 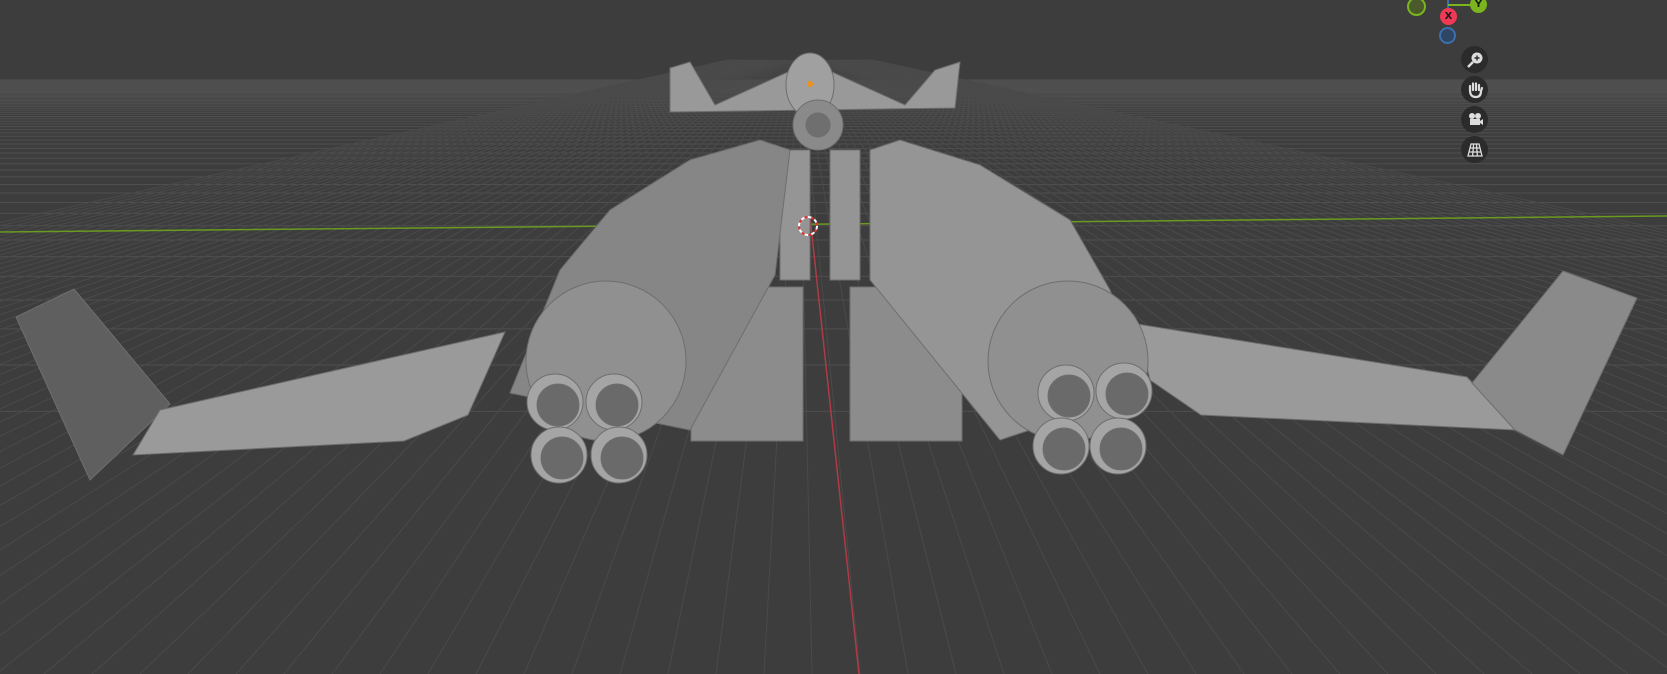 What do you see at coordinates (1447, 35) in the screenshot?
I see `gizmo-neg-z` at bounding box center [1447, 35].